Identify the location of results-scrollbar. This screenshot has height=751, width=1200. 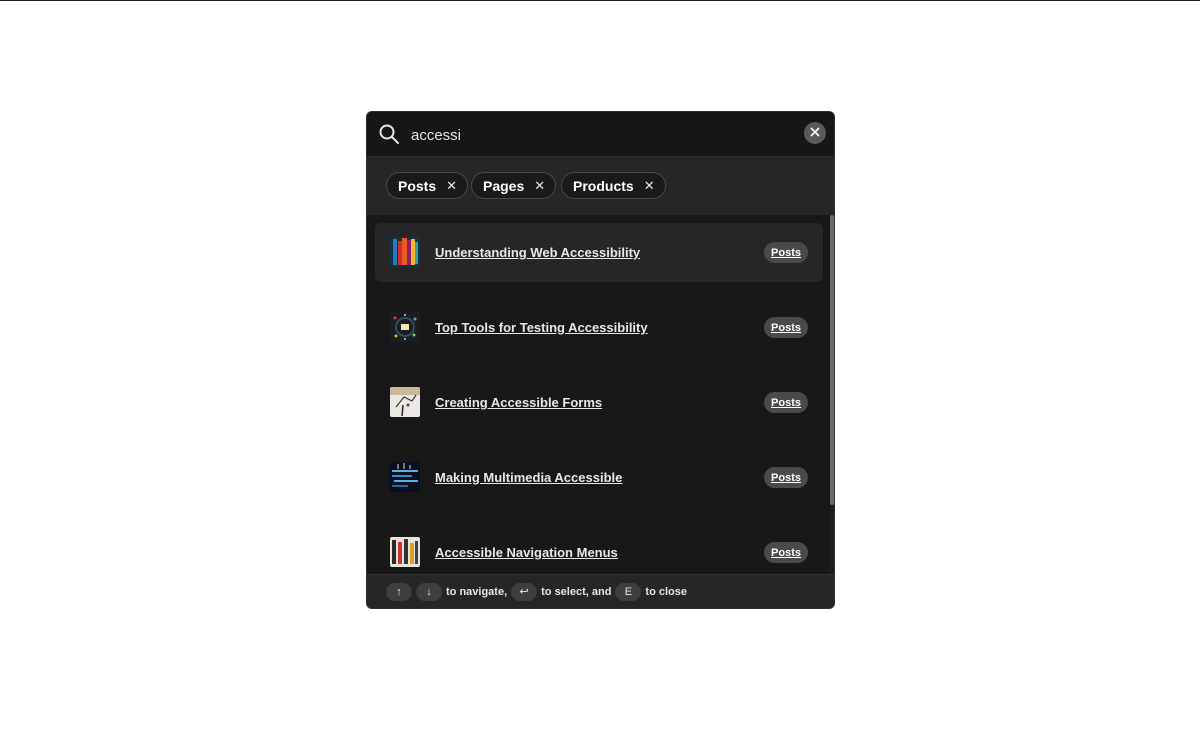
(832, 395).